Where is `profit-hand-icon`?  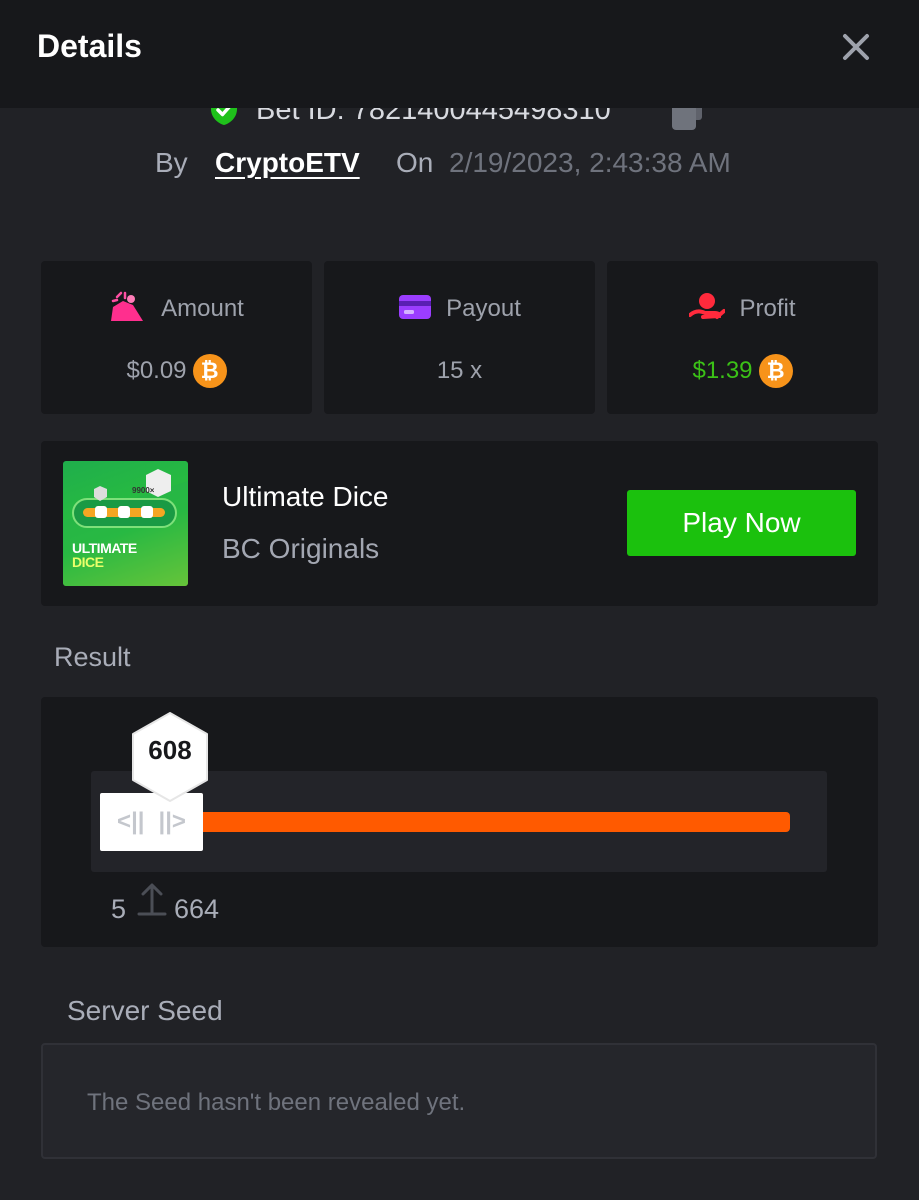 profit-hand-icon is located at coordinates (707, 309).